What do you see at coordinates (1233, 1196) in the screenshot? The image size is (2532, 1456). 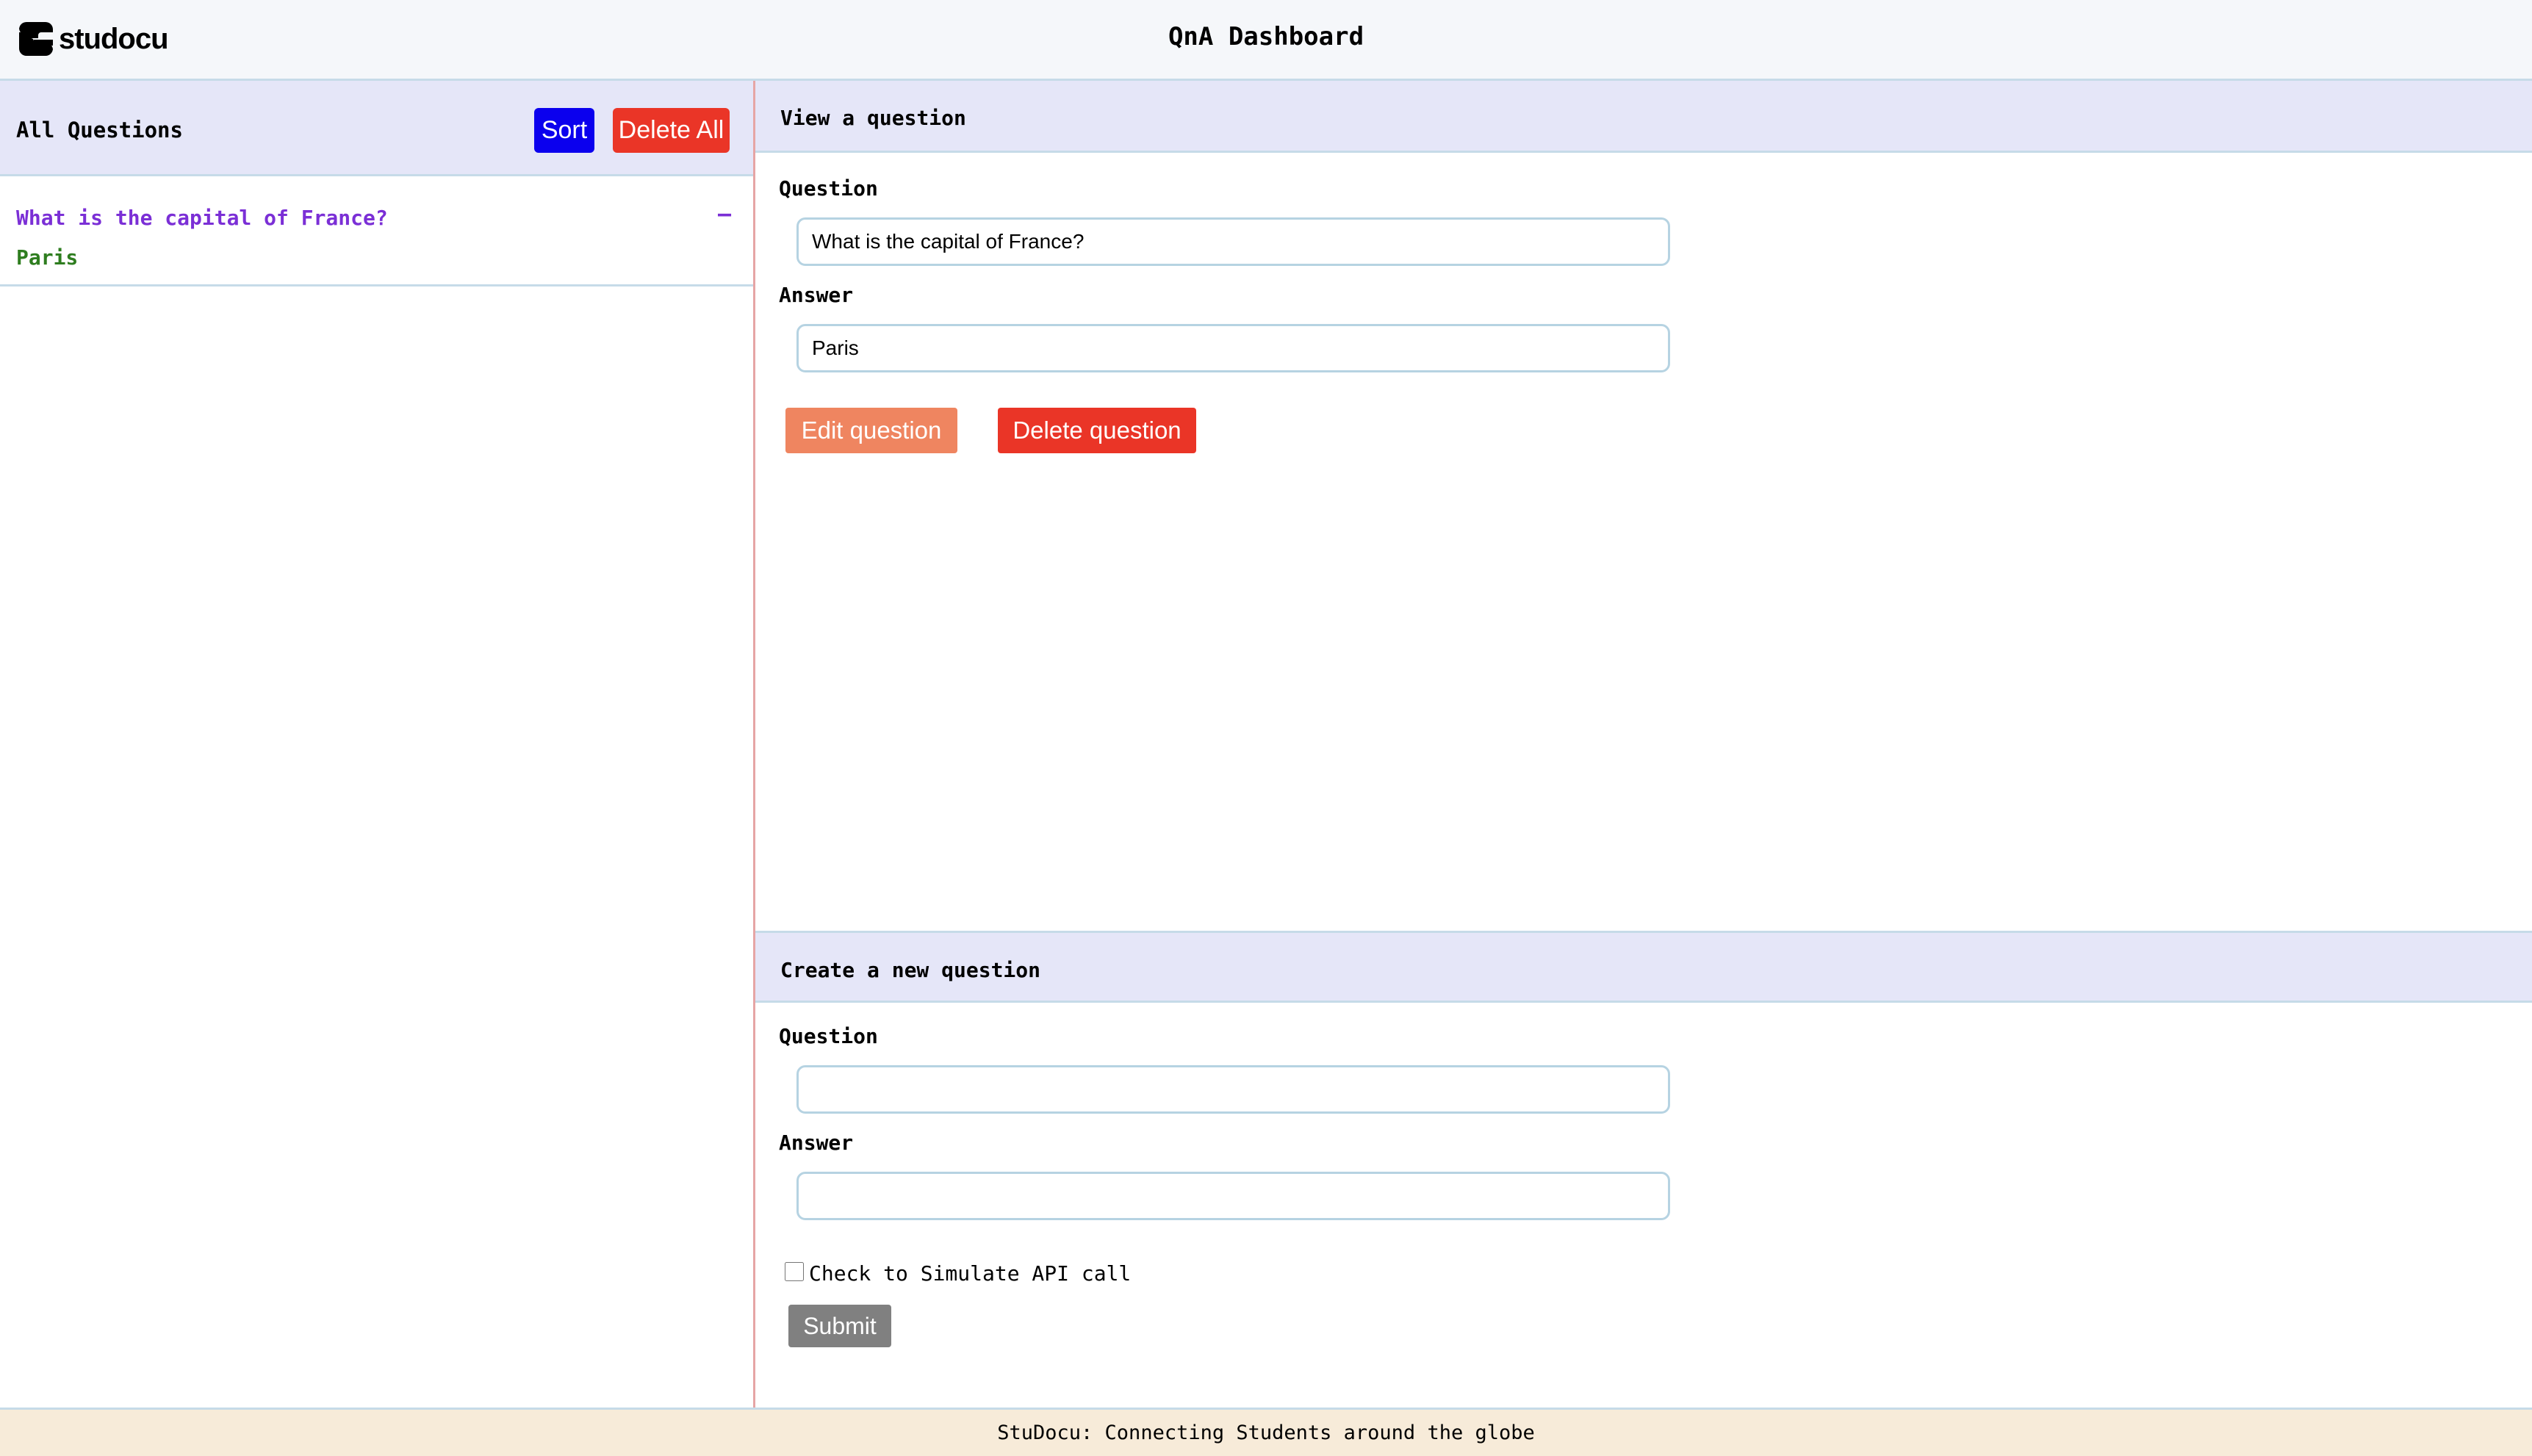 I see `create-answer-input` at bounding box center [1233, 1196].